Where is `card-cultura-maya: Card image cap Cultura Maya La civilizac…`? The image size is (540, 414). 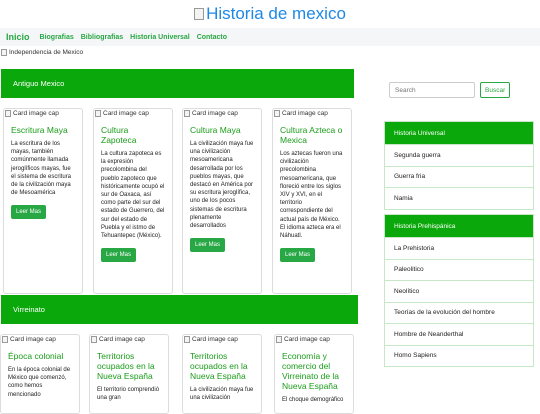
card-cultura-maya: Card image cap Cultura Maya La civilizac… is located at coordinates (222, 201).